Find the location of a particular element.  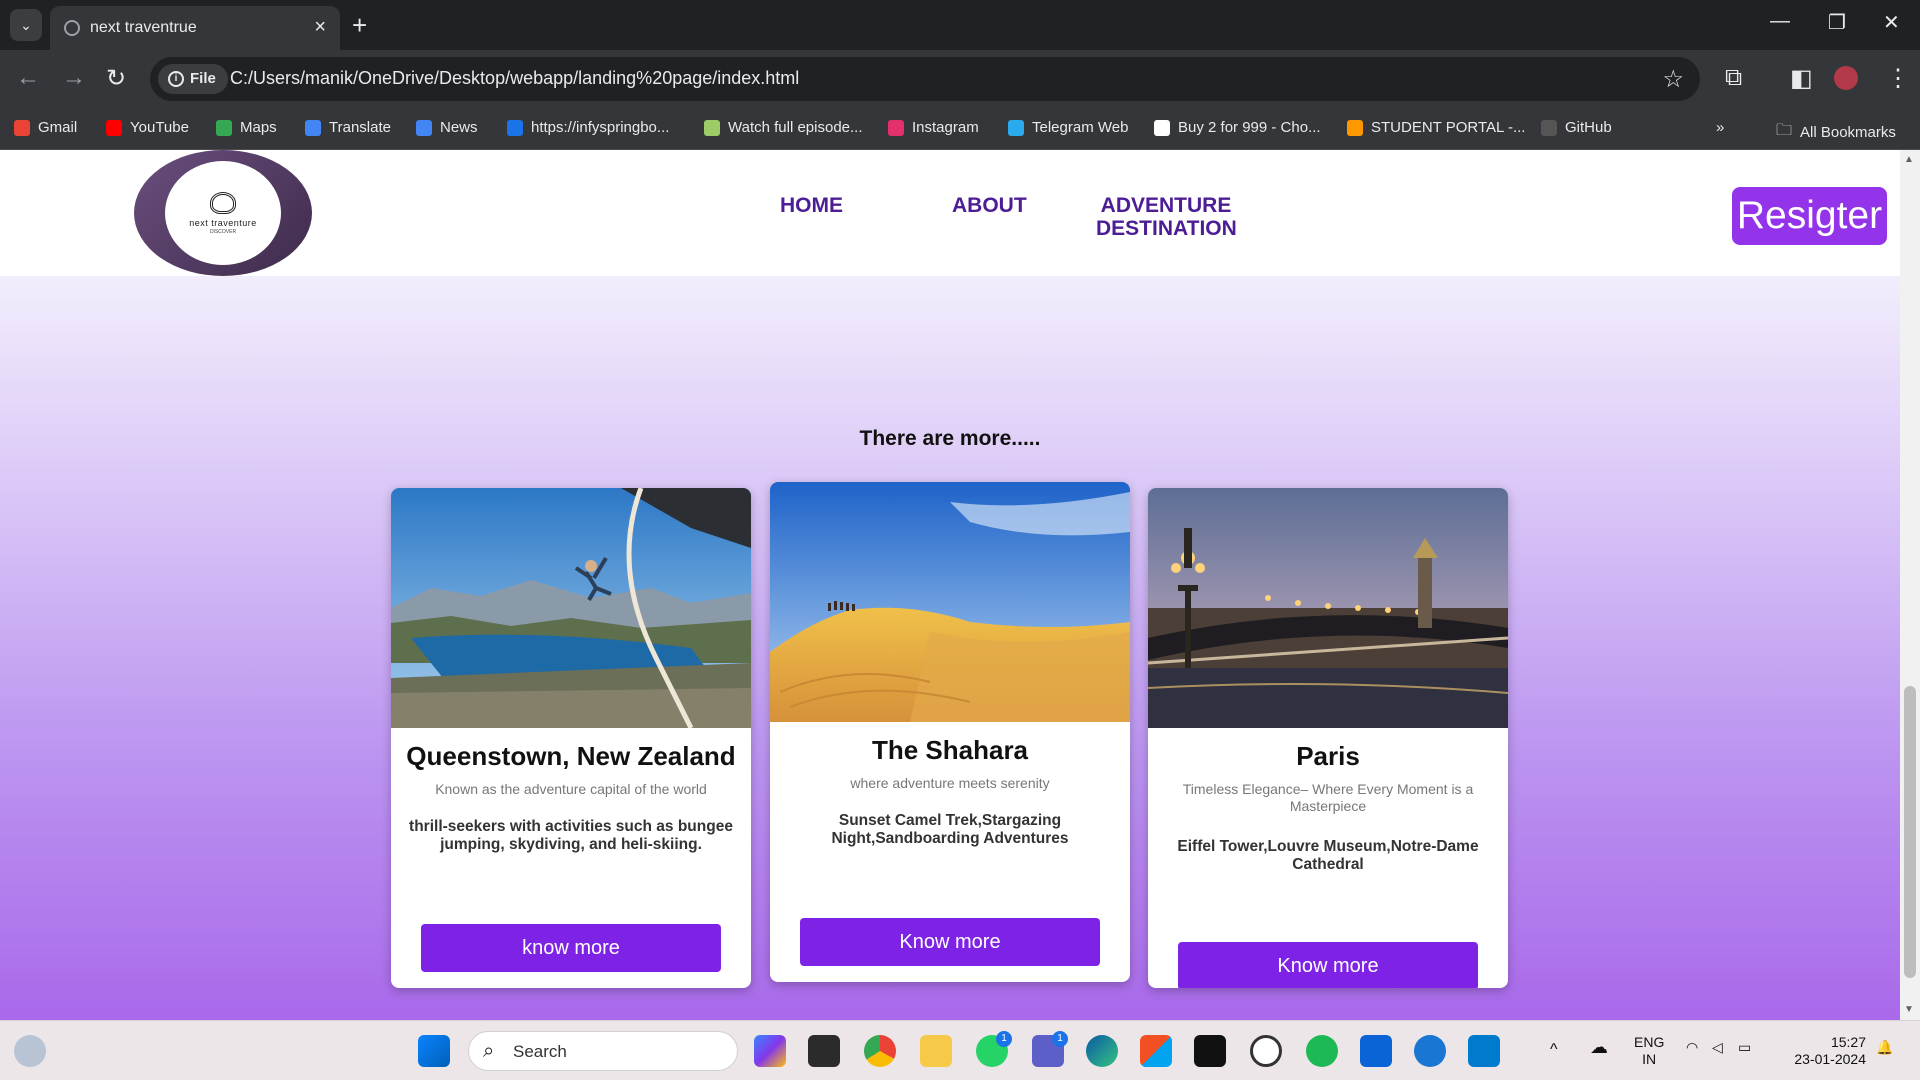

extensions-icon: ⧉ is located at coordinates (1733, 78).